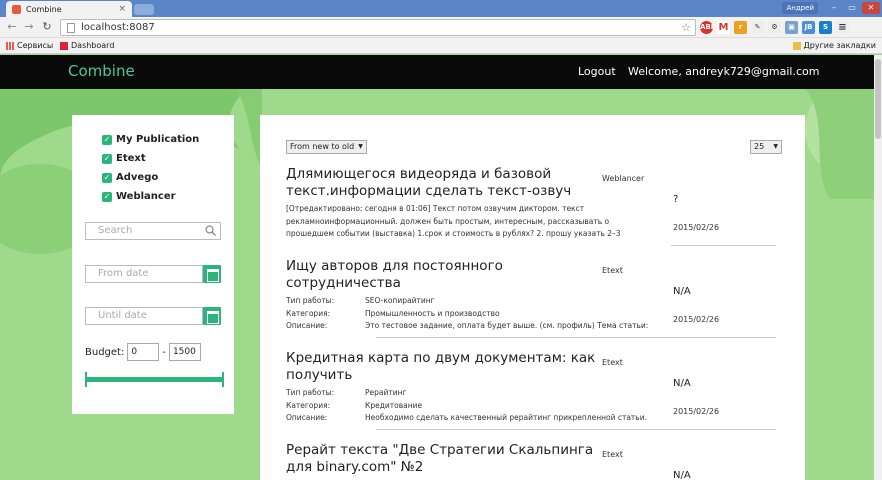  I want to click on from-date-placeholder: From date, so click(123, 273).